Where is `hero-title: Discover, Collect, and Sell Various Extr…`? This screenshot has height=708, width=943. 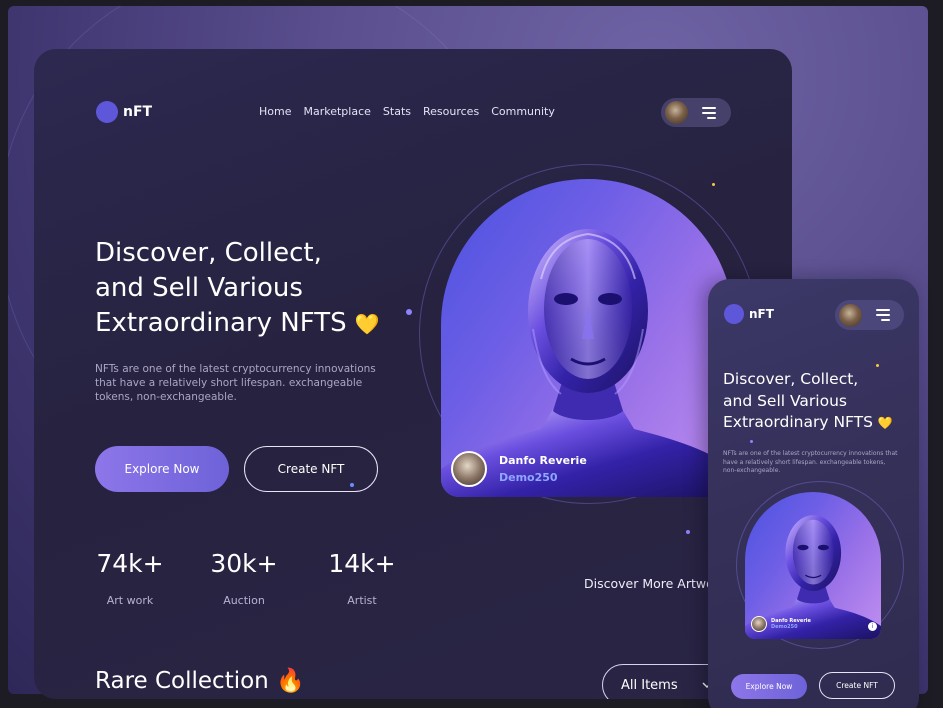
hero-title: Discover, Collect, and Sell Various Extr… is located at coordinates (255, 289).